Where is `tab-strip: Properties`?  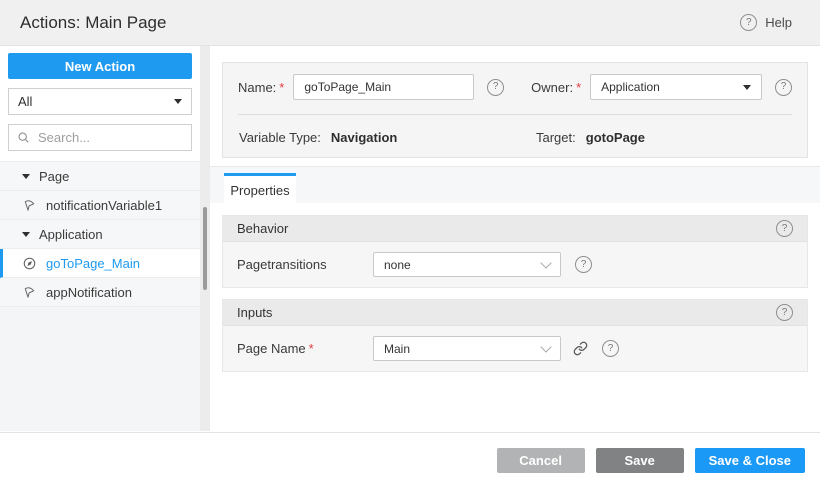 tab-strip: Properties is located at coordinates (515, 185).